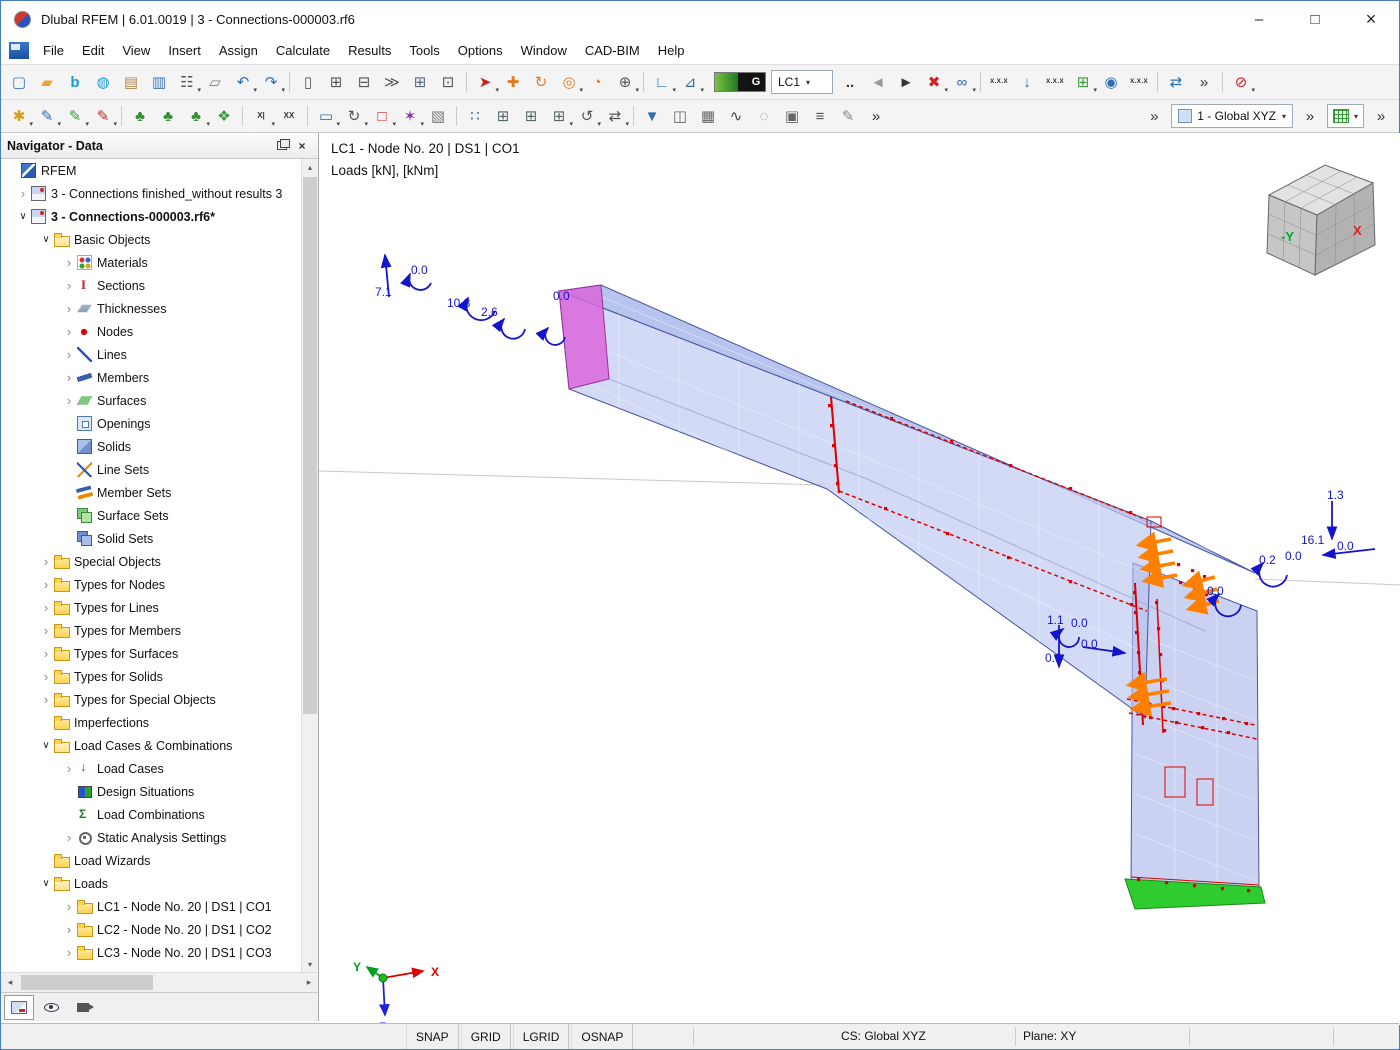  I want to click on member-hinges-3-button: ⊞, so click(559, 116).